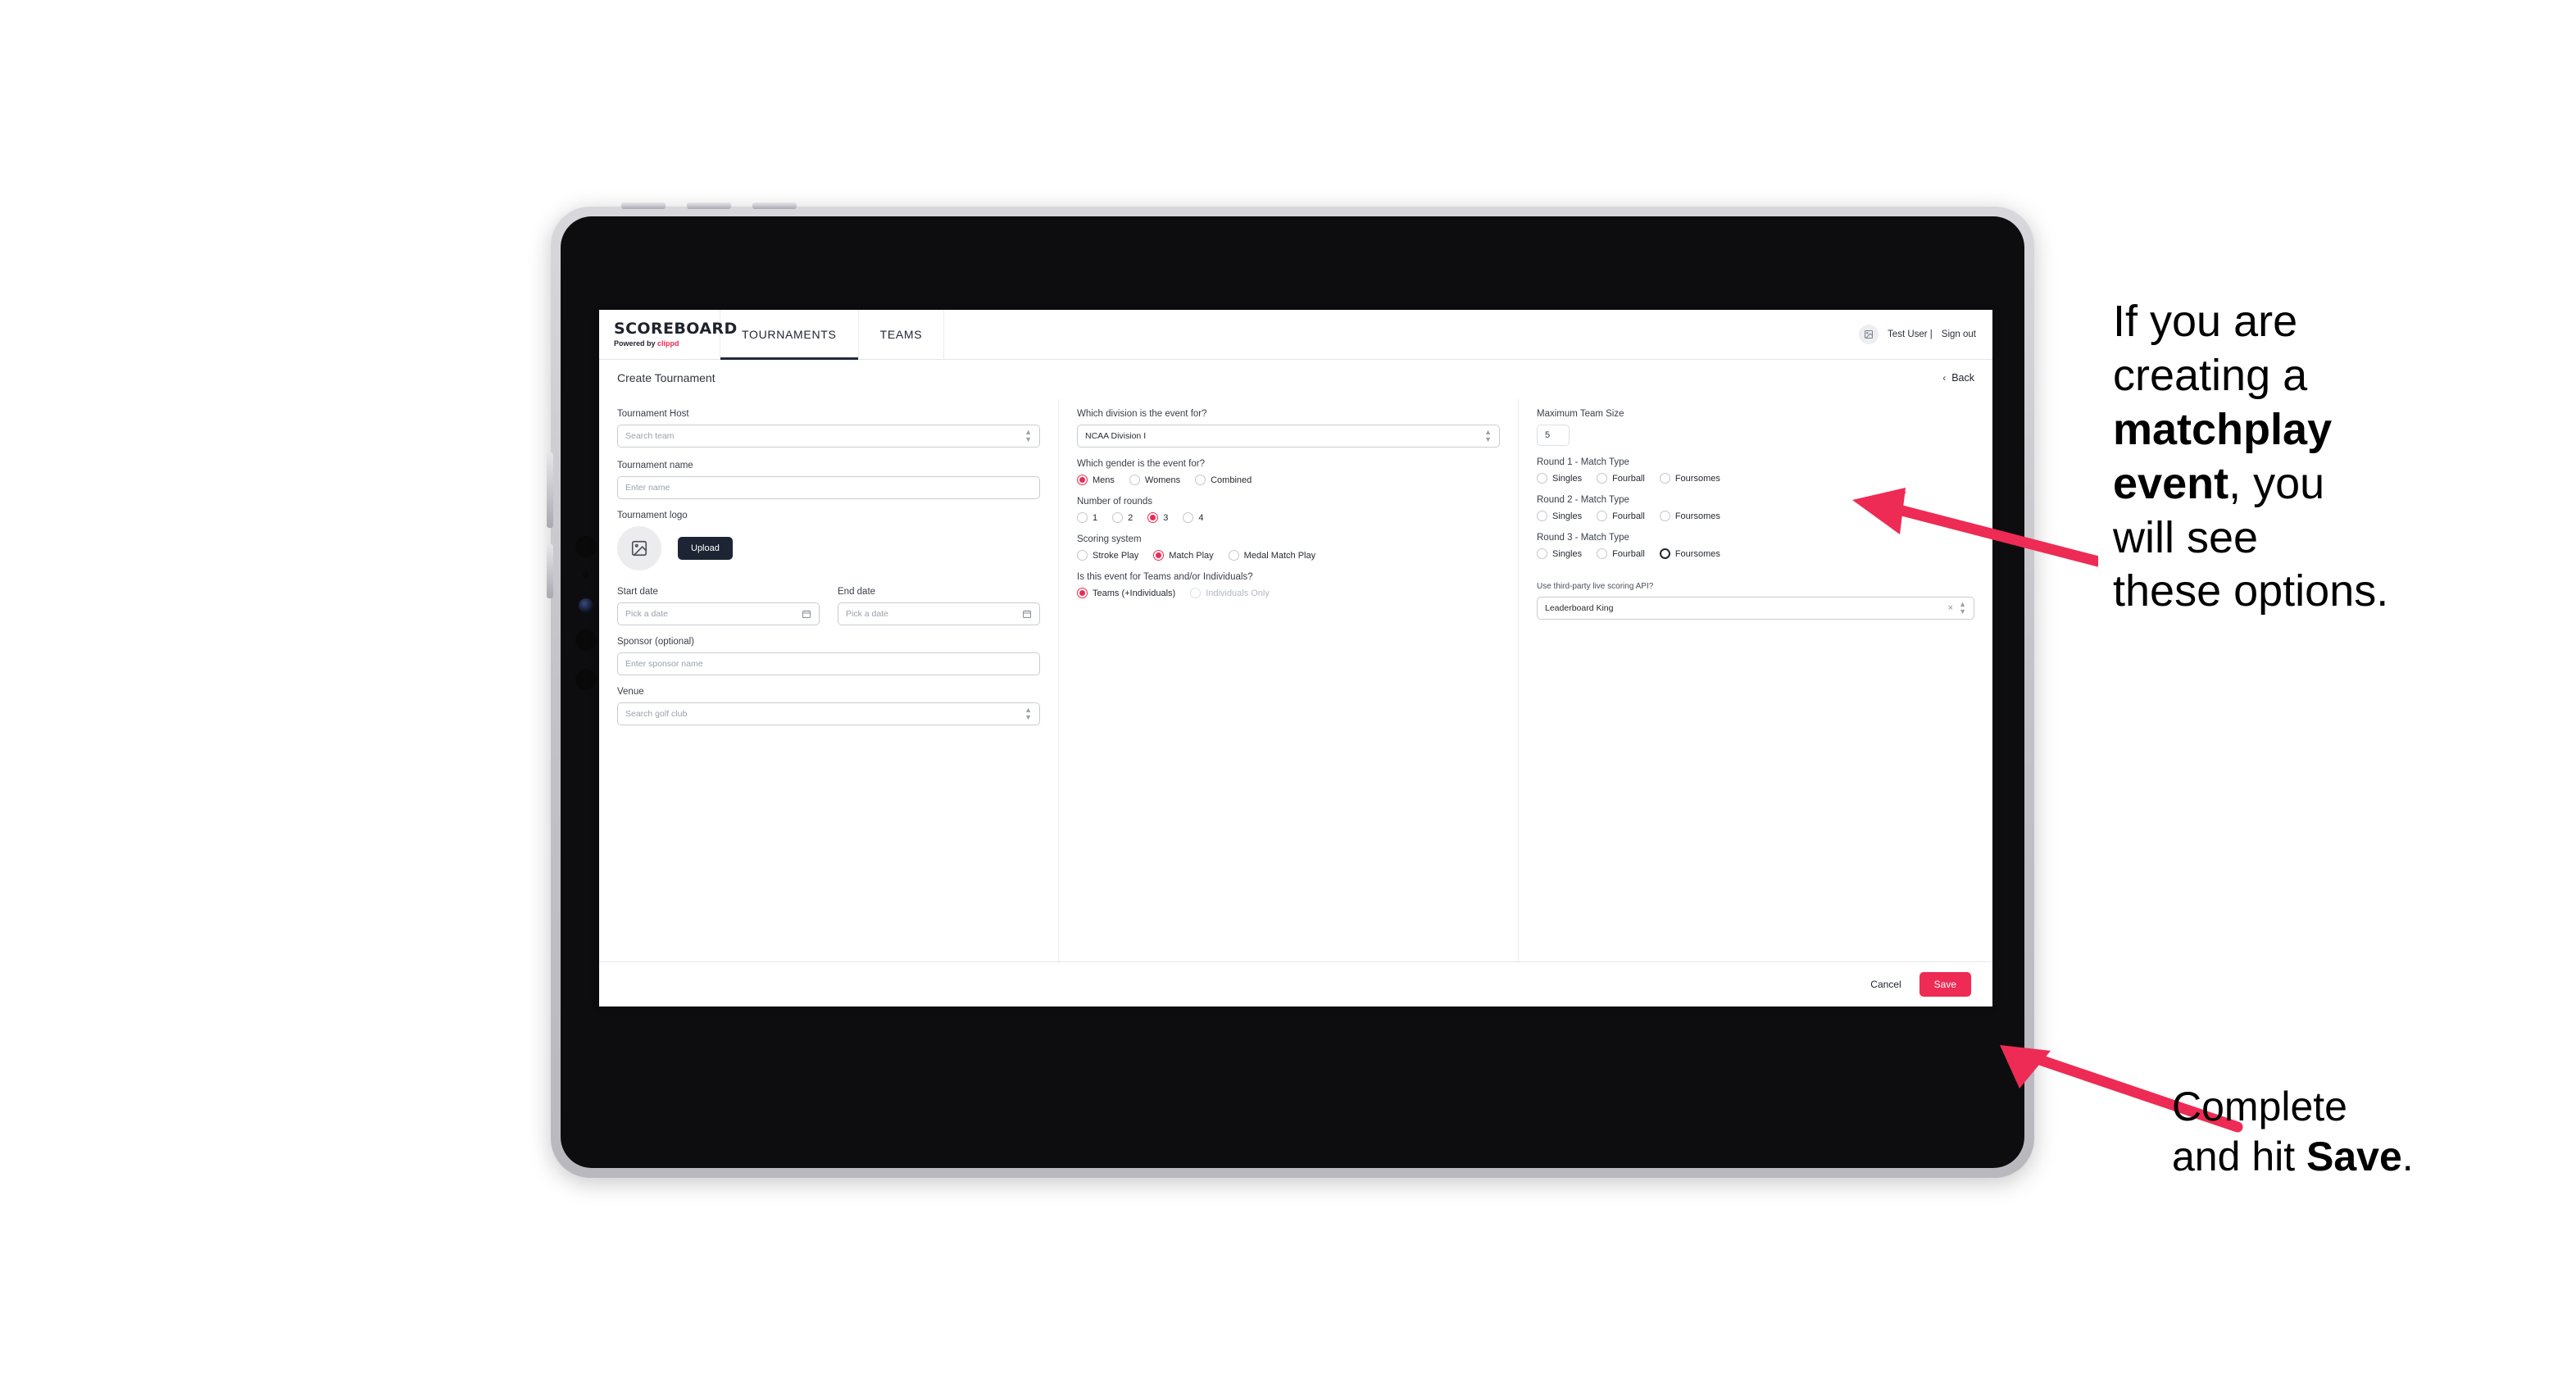 The image size is (2576, 1386). What do you see at coordinates (902, 334) in the screenshot?
I see `tab-teams: TEAMS` at bounding box center [902, 334].